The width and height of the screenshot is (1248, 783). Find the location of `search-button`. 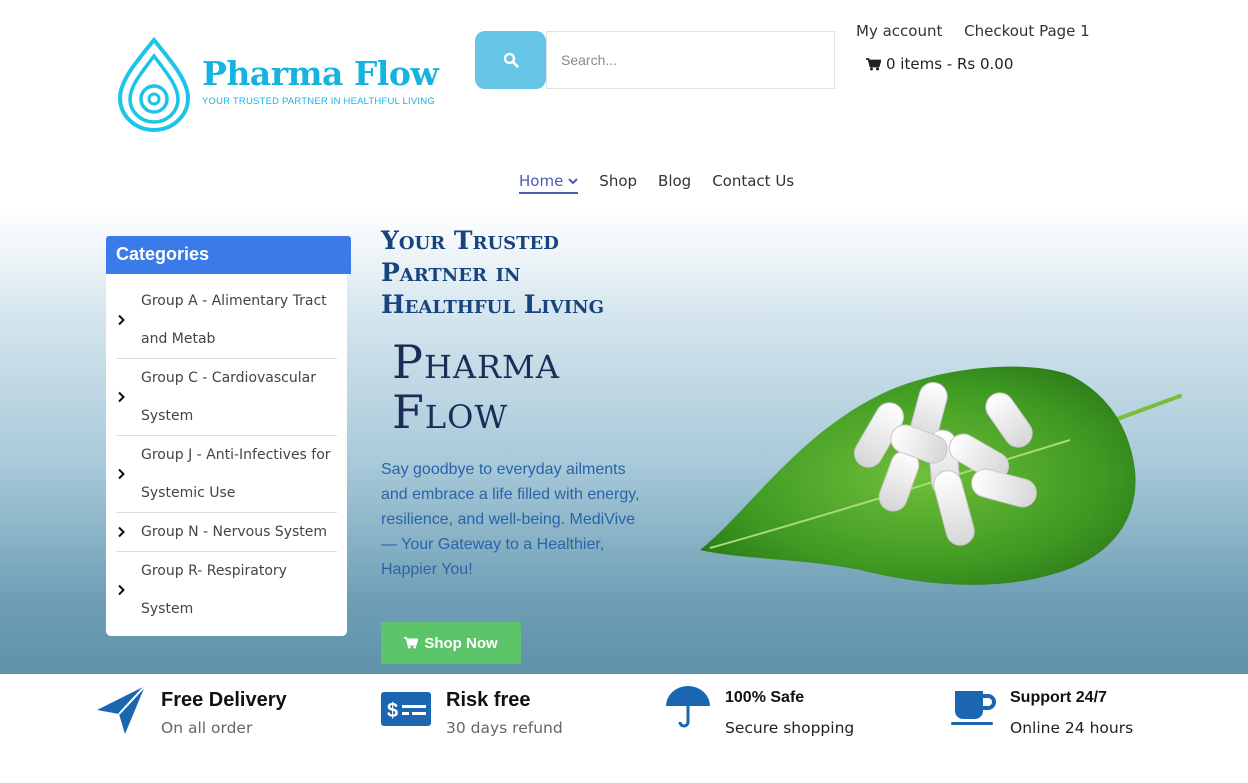

search-button is located at coordinates (510, 60).